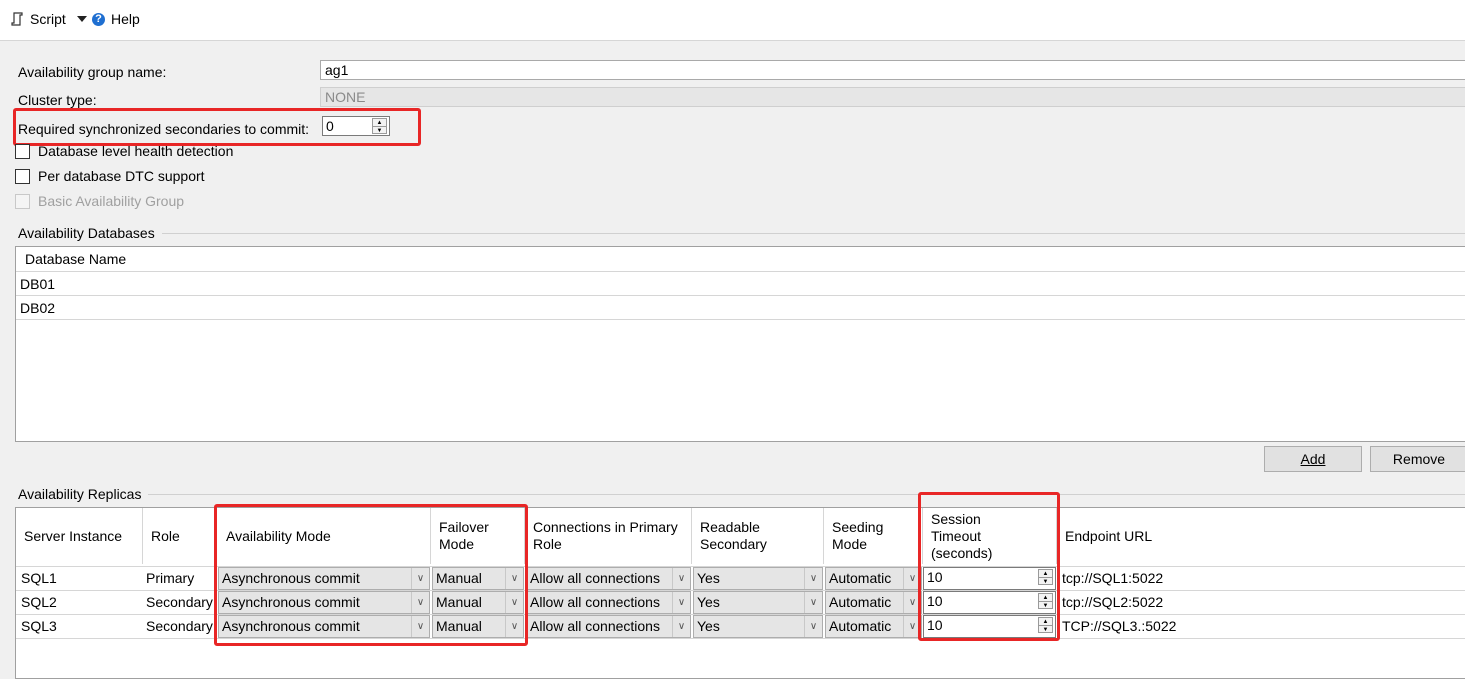  I want to click on database-row-db01: DB01, so click(37, 284).